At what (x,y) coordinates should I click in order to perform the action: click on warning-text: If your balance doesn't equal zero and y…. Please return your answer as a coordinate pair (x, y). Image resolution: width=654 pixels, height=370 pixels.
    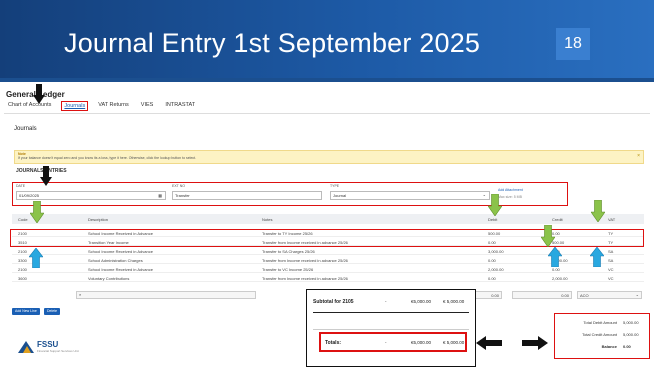
    Looking at the image, I should click on (107, 158).